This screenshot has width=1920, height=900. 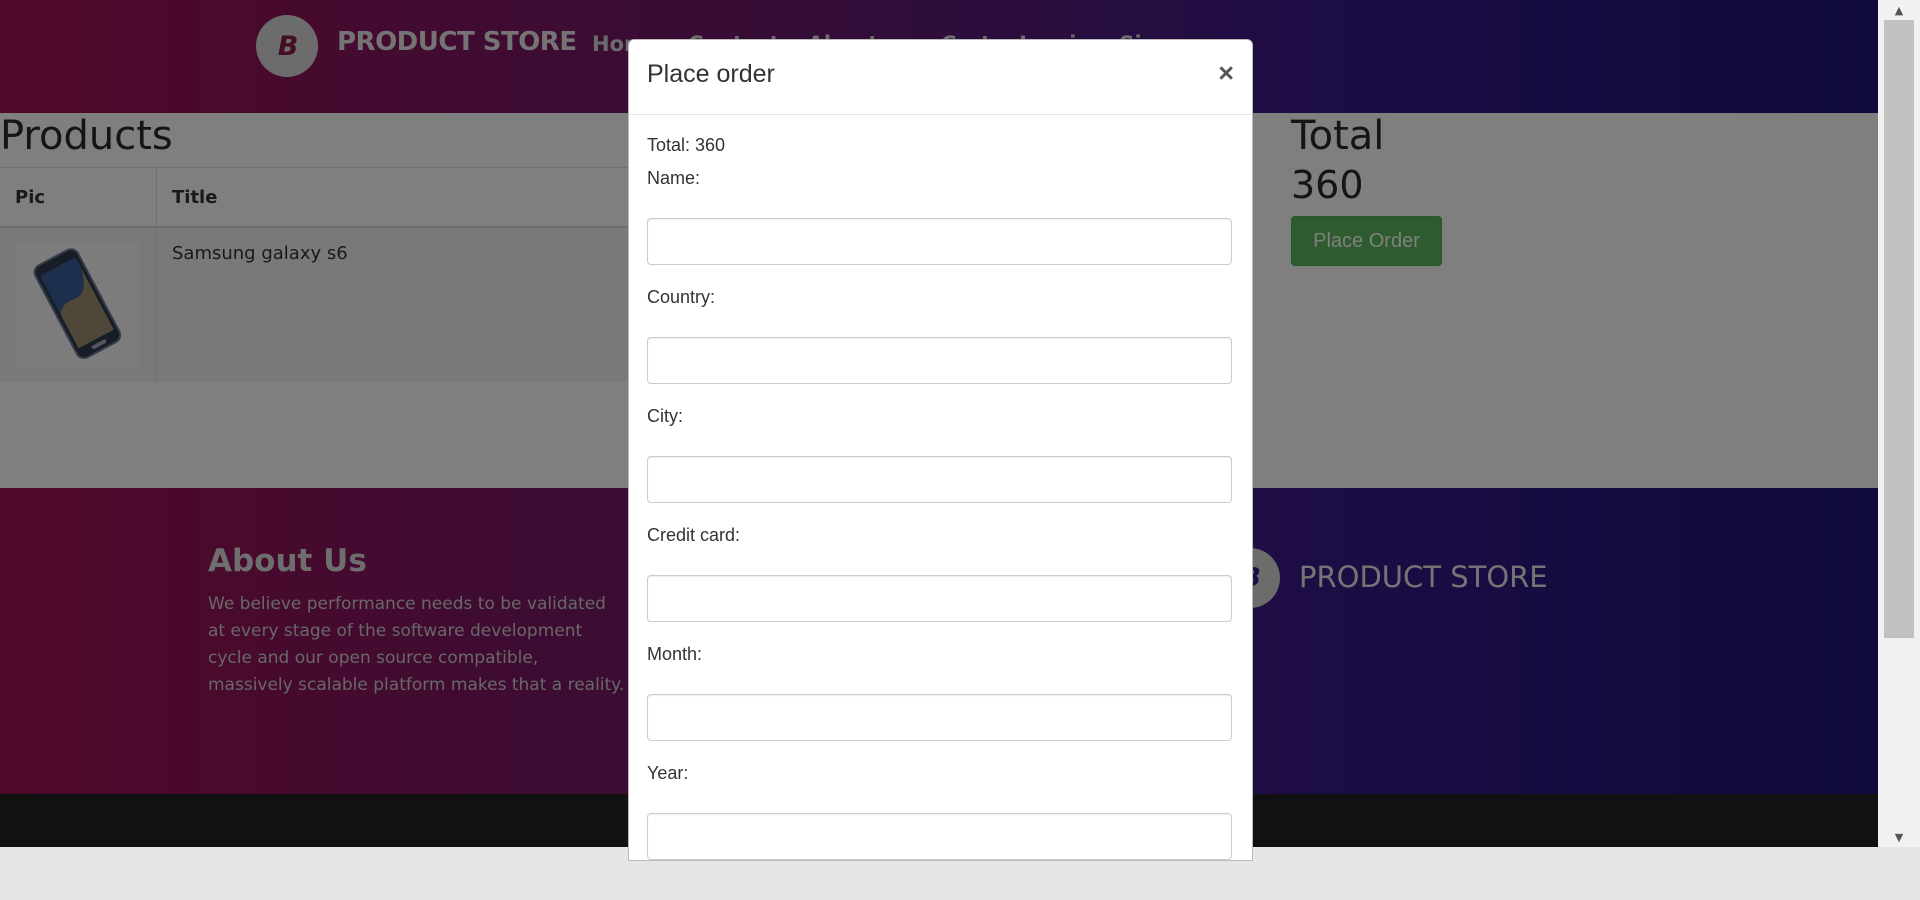 What do you see at coordinates (939, 241) in the screenshot?
I see `name-field` at bounding box center [939, 241].